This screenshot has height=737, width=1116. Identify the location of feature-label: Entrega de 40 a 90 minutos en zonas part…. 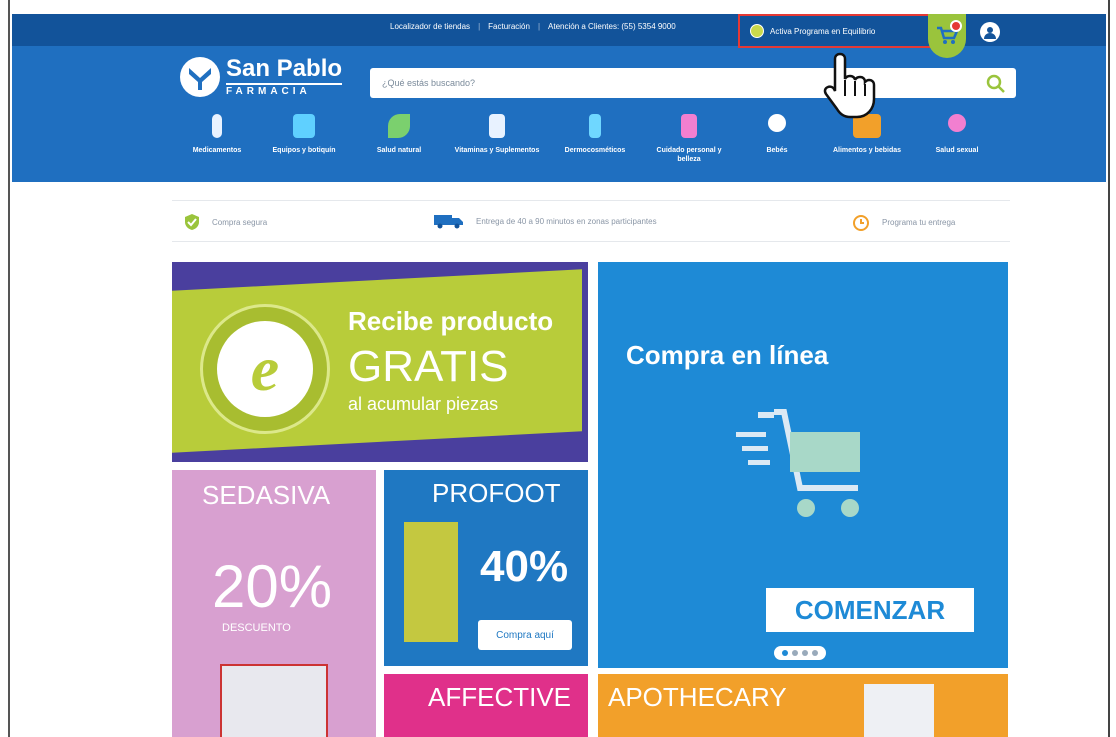
(566, 221).